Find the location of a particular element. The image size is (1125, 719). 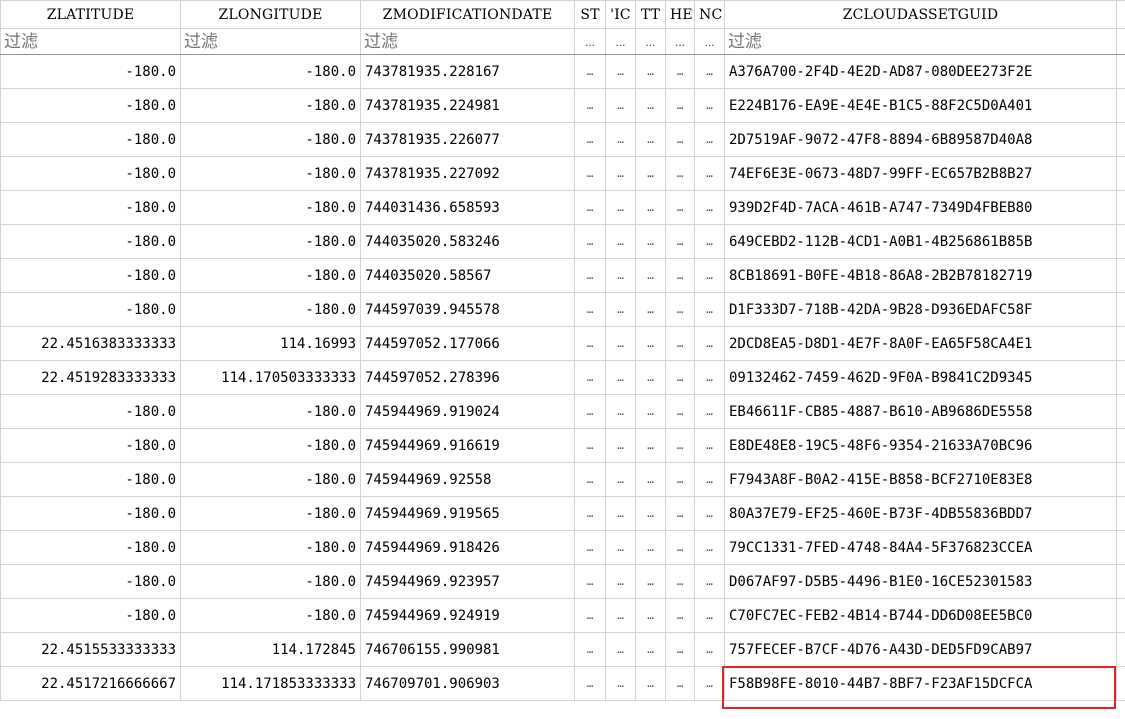

cell-zcloudassetguid: F7943A8F-B0A2-415E-B858-BCF2710E83E8 is located at coordinates (920, 479).